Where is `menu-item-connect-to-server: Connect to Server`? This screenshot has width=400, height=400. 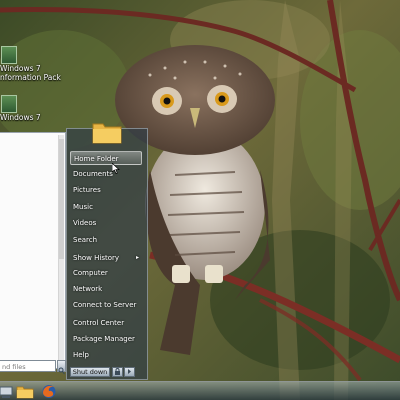
menu-item-connect-to-server: Connect to Server is located at coordinates (106, 305).